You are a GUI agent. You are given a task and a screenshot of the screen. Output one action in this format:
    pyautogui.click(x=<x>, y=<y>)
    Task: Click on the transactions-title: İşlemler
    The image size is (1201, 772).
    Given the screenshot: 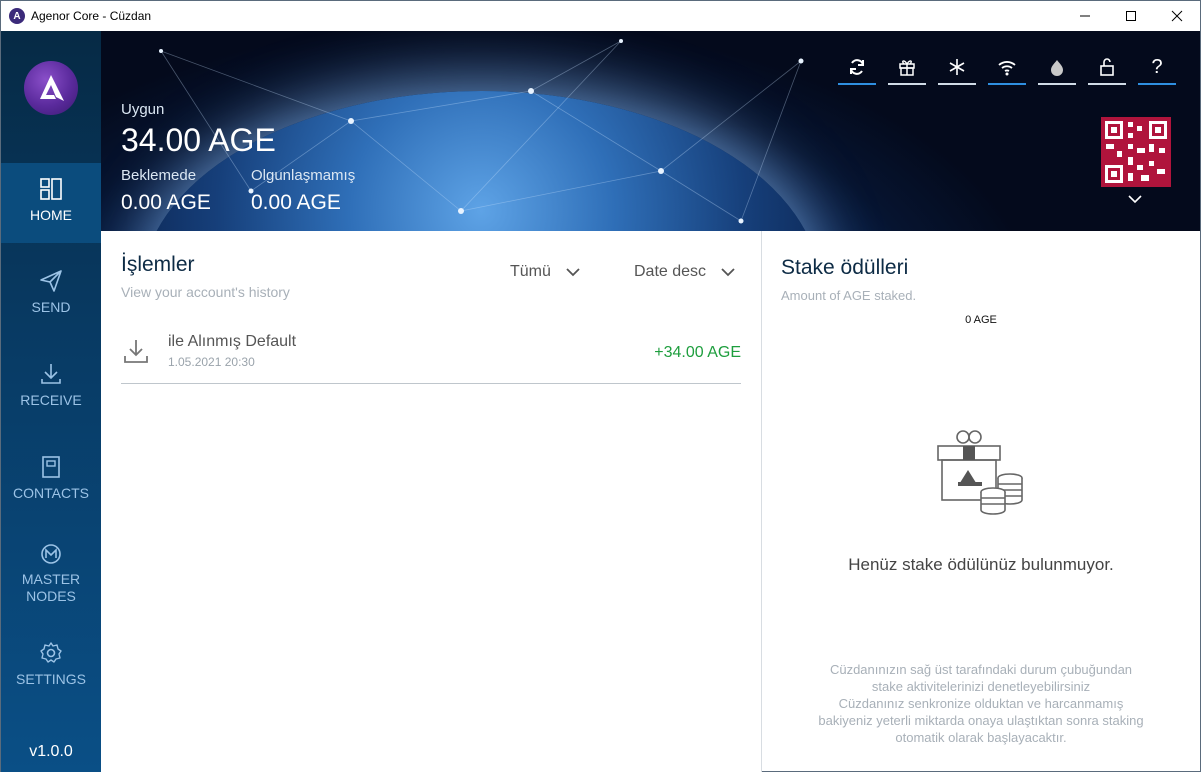 What is the action you would take?
    pyautogui.click(x=158, y=264)
    